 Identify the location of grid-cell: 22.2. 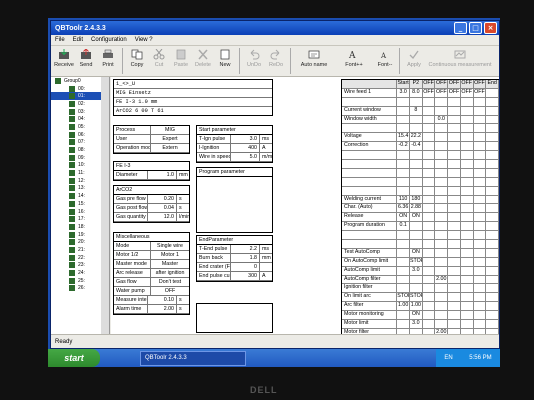
(415, 137).